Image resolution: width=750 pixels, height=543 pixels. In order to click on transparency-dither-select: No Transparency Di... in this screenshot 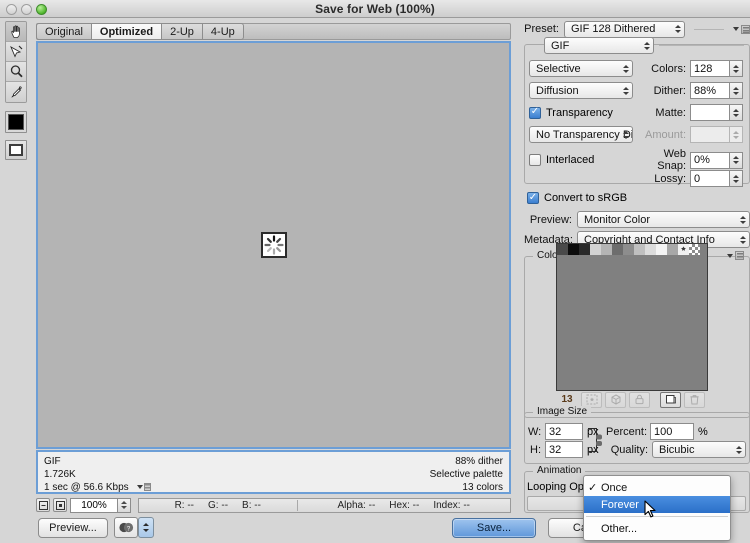, I will do `click(581, 134)`.